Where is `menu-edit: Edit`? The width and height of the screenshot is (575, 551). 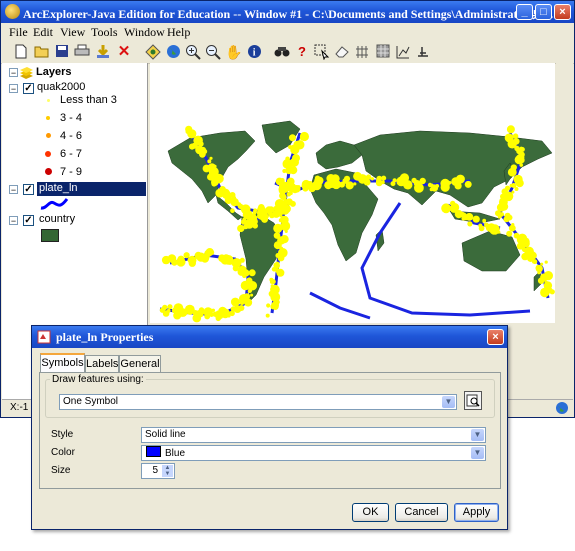
menu-edit: Edit is located at coordinates (43, 32).